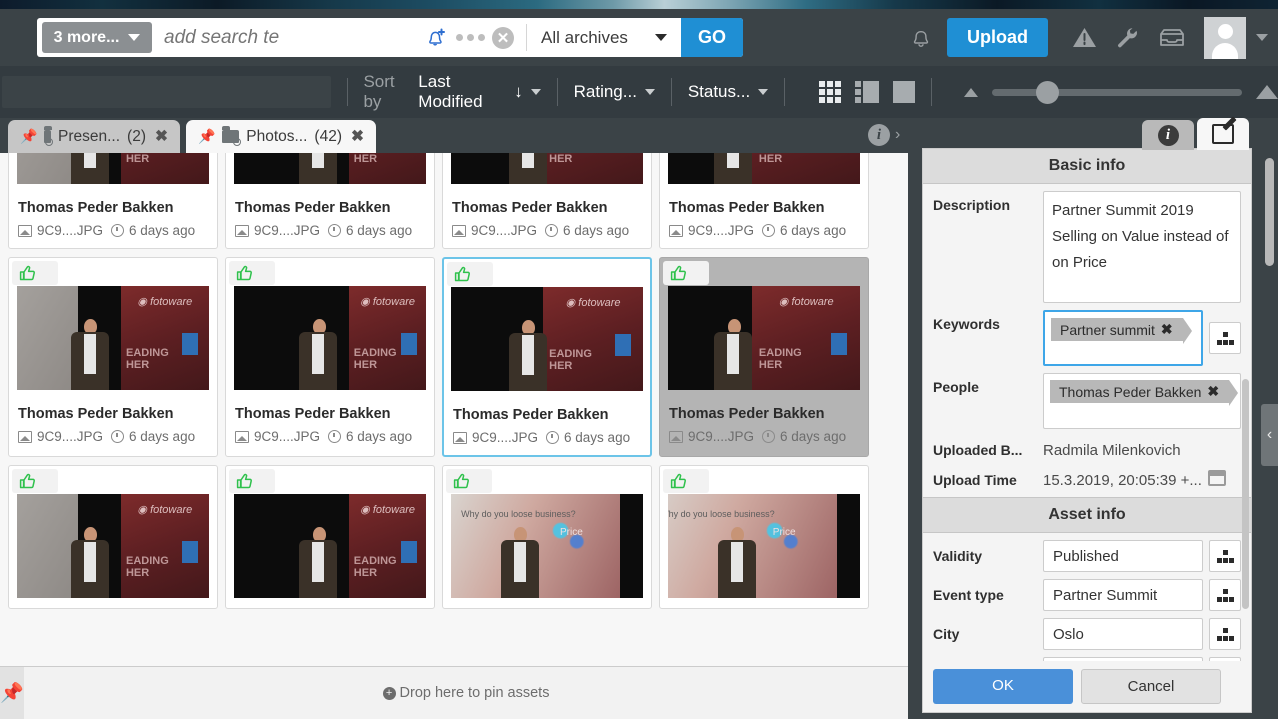 Image resolution: width=1278 pixels, height=719 pixels. I want to click on grid-view-icon, so click(830, 92).